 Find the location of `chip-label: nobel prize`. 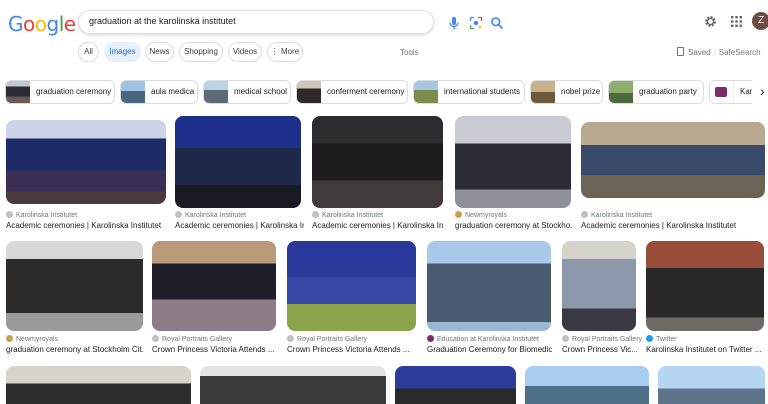

chip-label: nobel prize is located at coordinates (581, 91).